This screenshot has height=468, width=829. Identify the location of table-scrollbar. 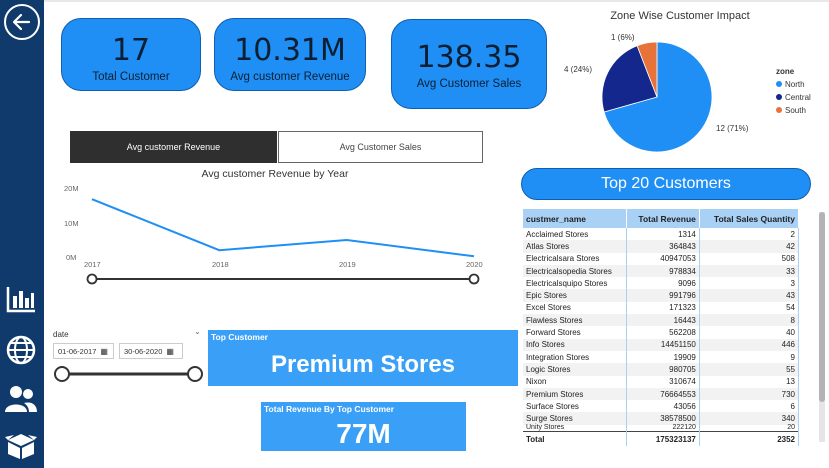
(822, 327).